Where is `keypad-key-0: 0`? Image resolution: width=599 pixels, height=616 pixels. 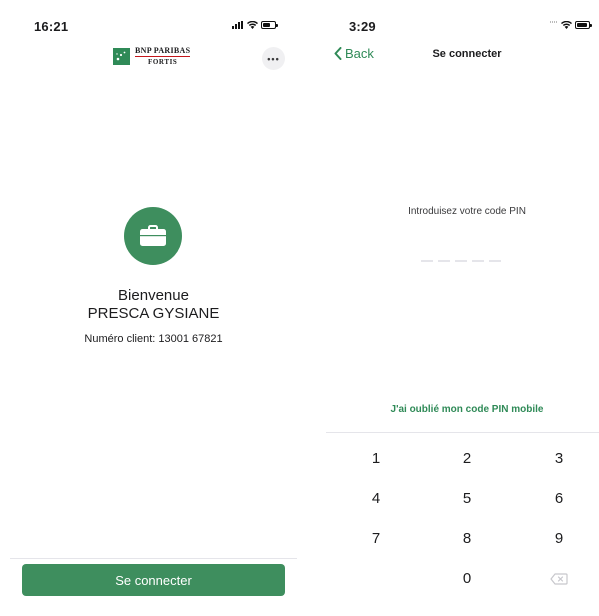 keypad-key-0: 0 is located at coordinates (467, 578).